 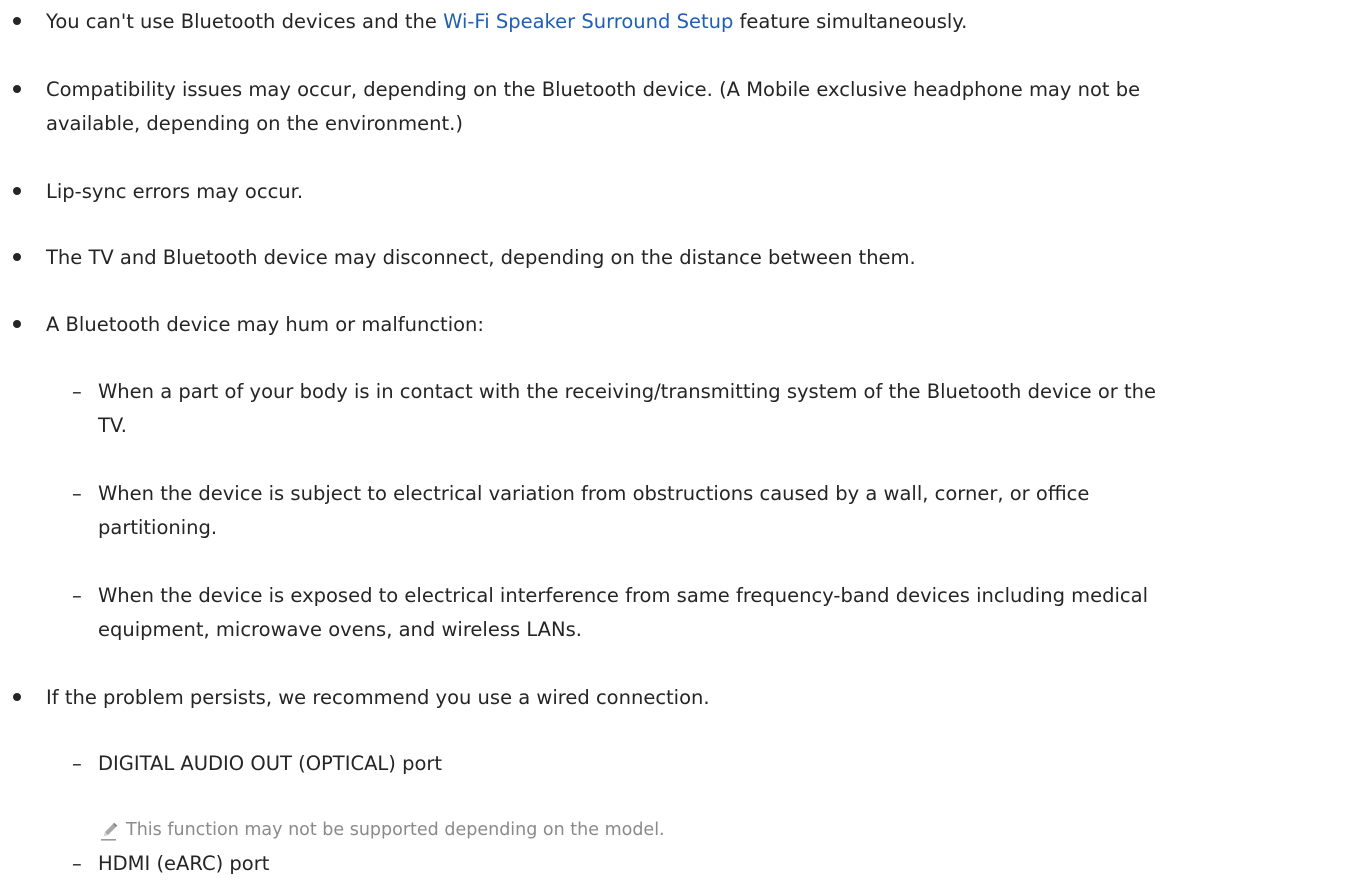 I want to click on wifi-speaker-surround-setup-link: Wi-Fi Speaker Surround Setup, so click(x=588, y=21).